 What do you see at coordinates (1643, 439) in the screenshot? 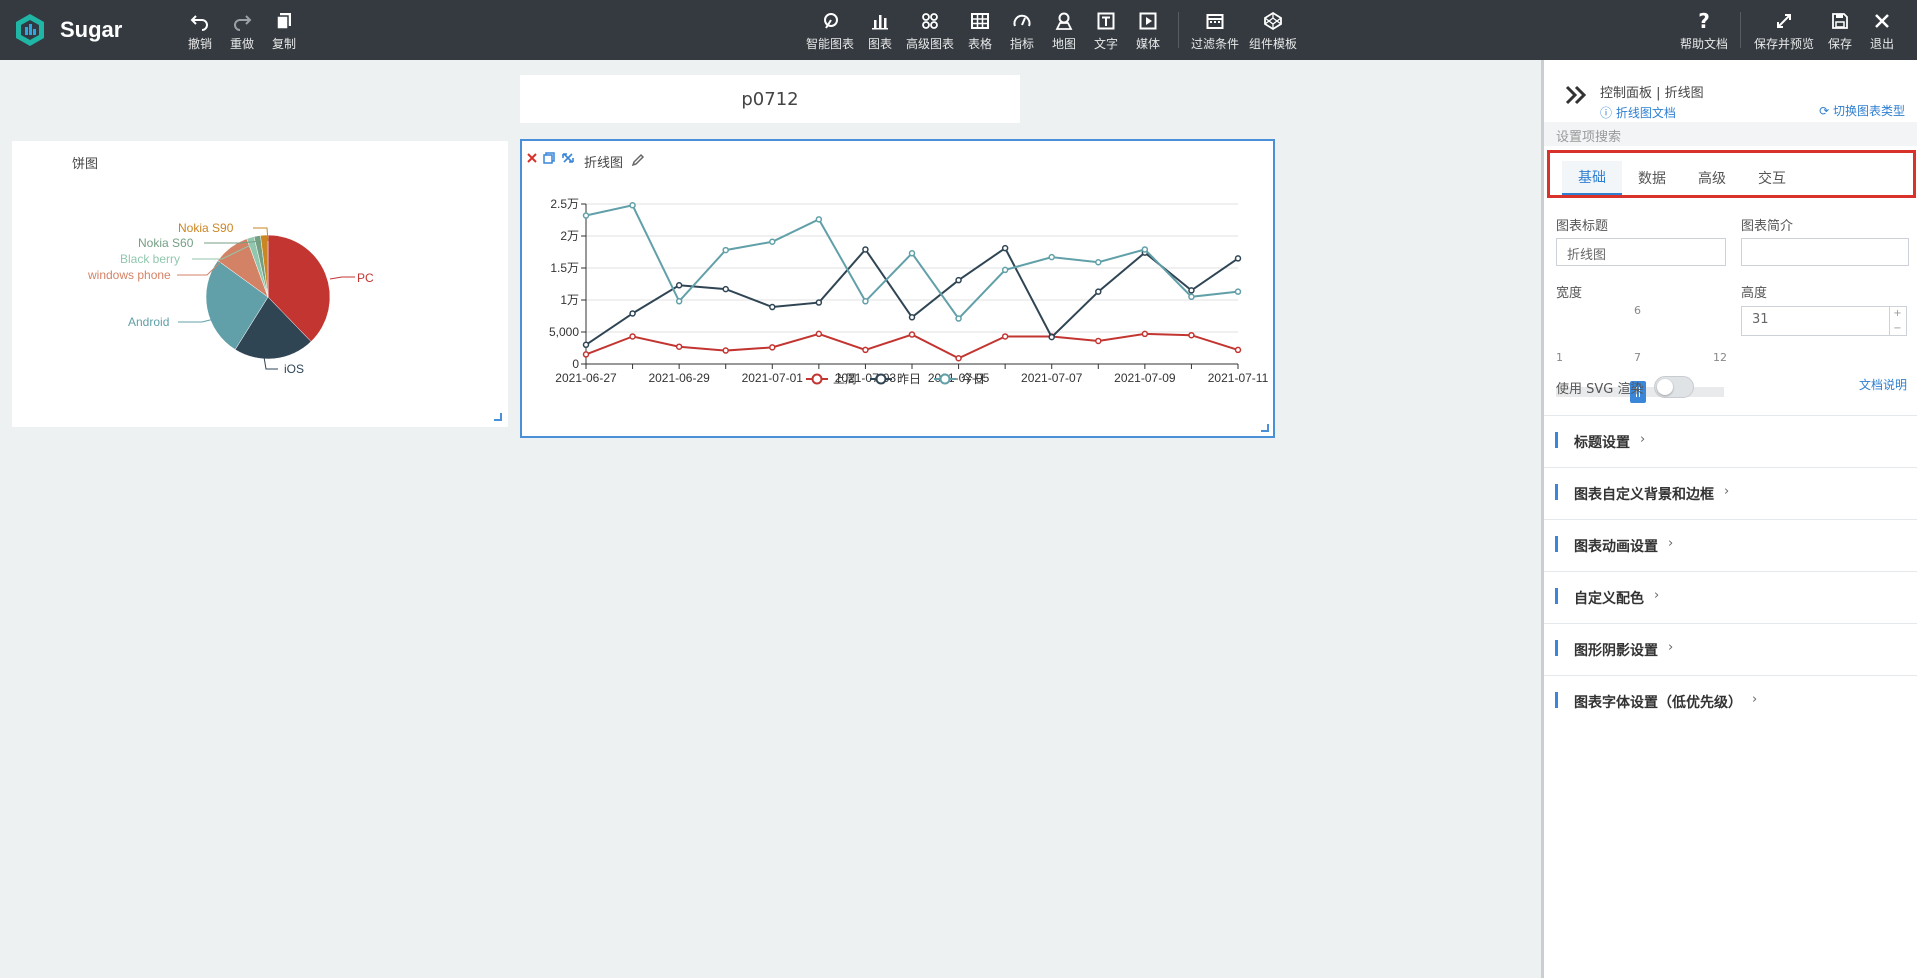
I see `chevron-right-icon: ›` at bounding box center [1643, 439].